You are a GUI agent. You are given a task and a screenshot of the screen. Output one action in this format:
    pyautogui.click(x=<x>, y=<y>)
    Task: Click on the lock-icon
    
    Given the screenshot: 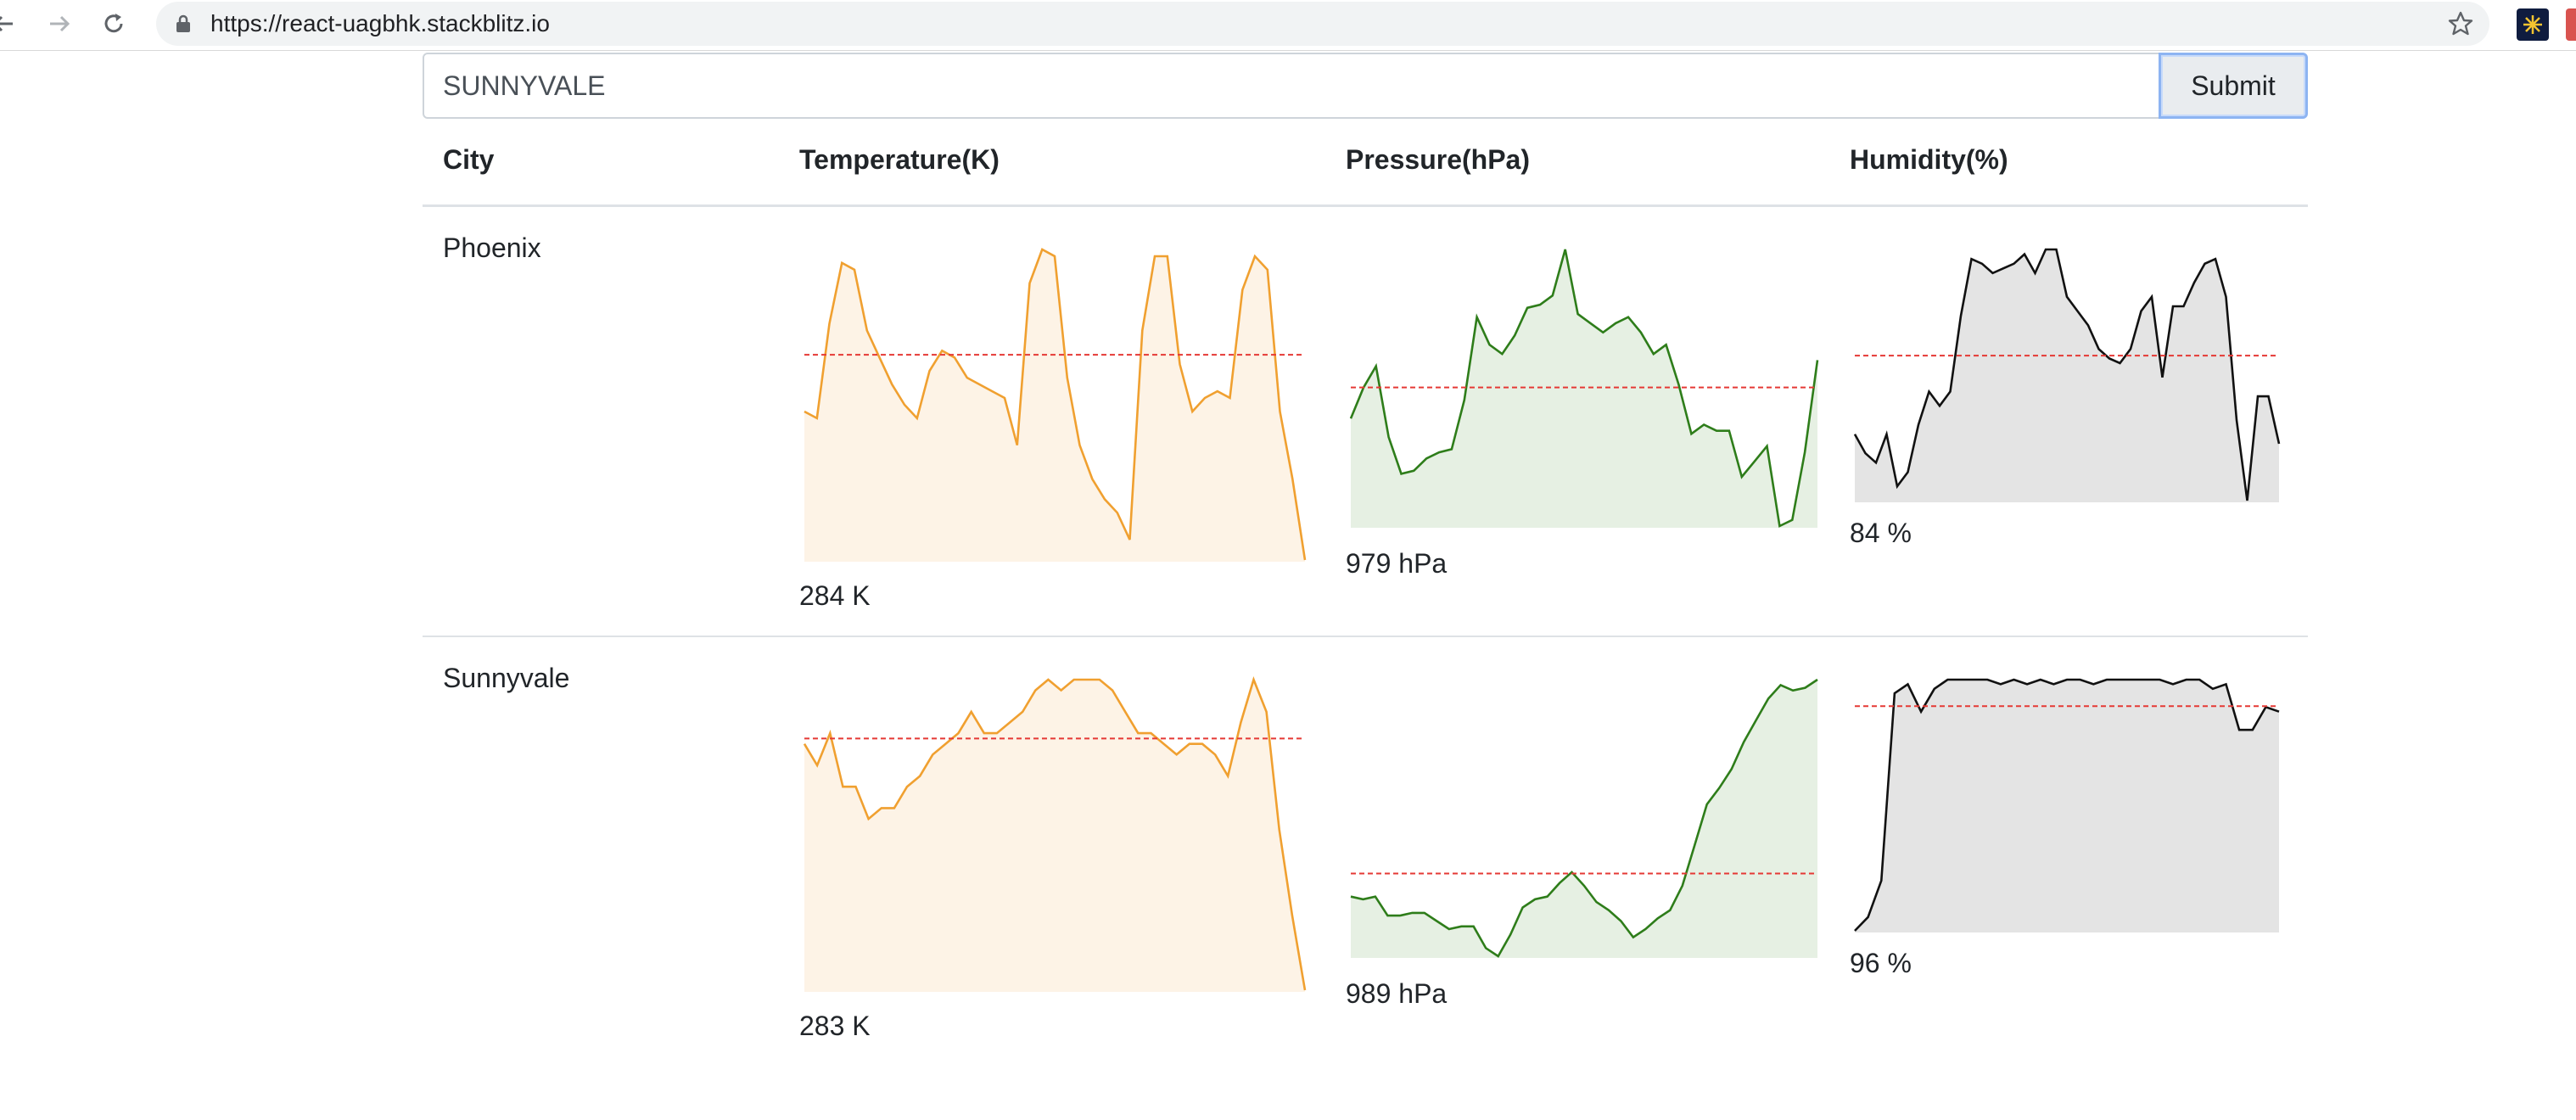 What is the action you would take?
    pyautogui.click(x=183, y=24)
    